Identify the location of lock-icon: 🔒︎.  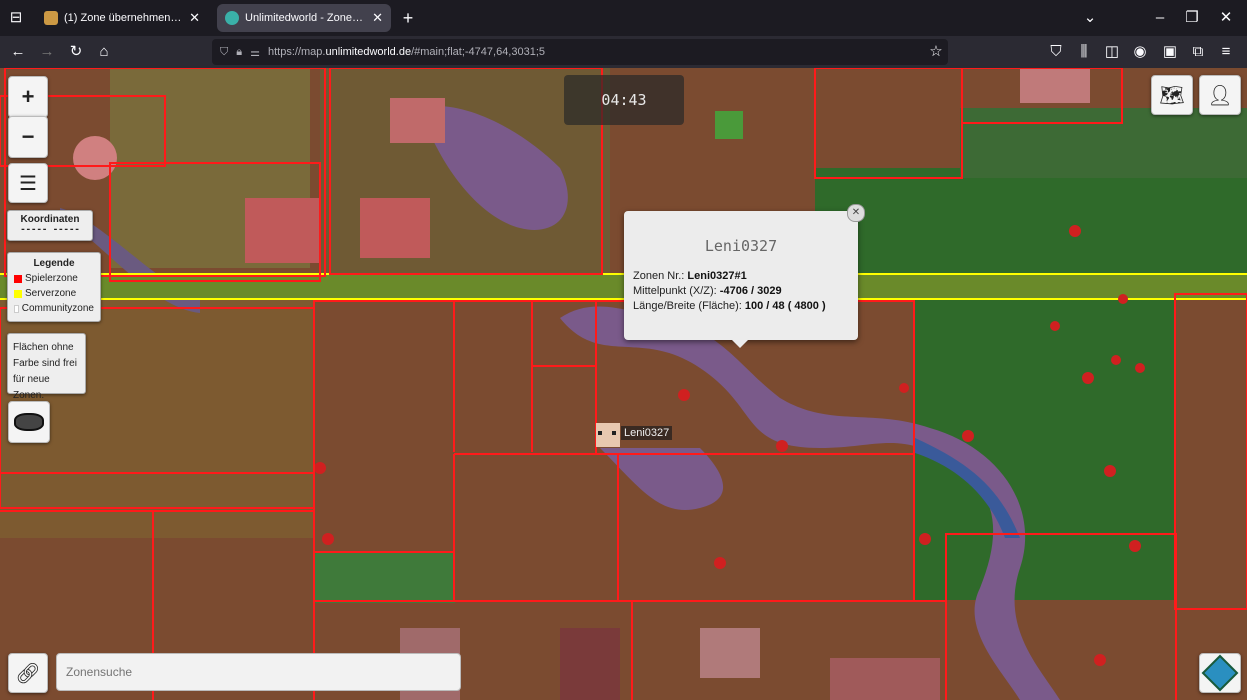
(239, 52).